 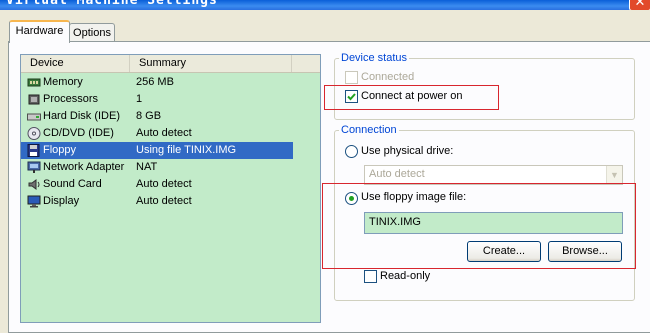 I want to click on device-row-floppy: Floppy Using file TINIX.IMG, so click(x=157, y=150).